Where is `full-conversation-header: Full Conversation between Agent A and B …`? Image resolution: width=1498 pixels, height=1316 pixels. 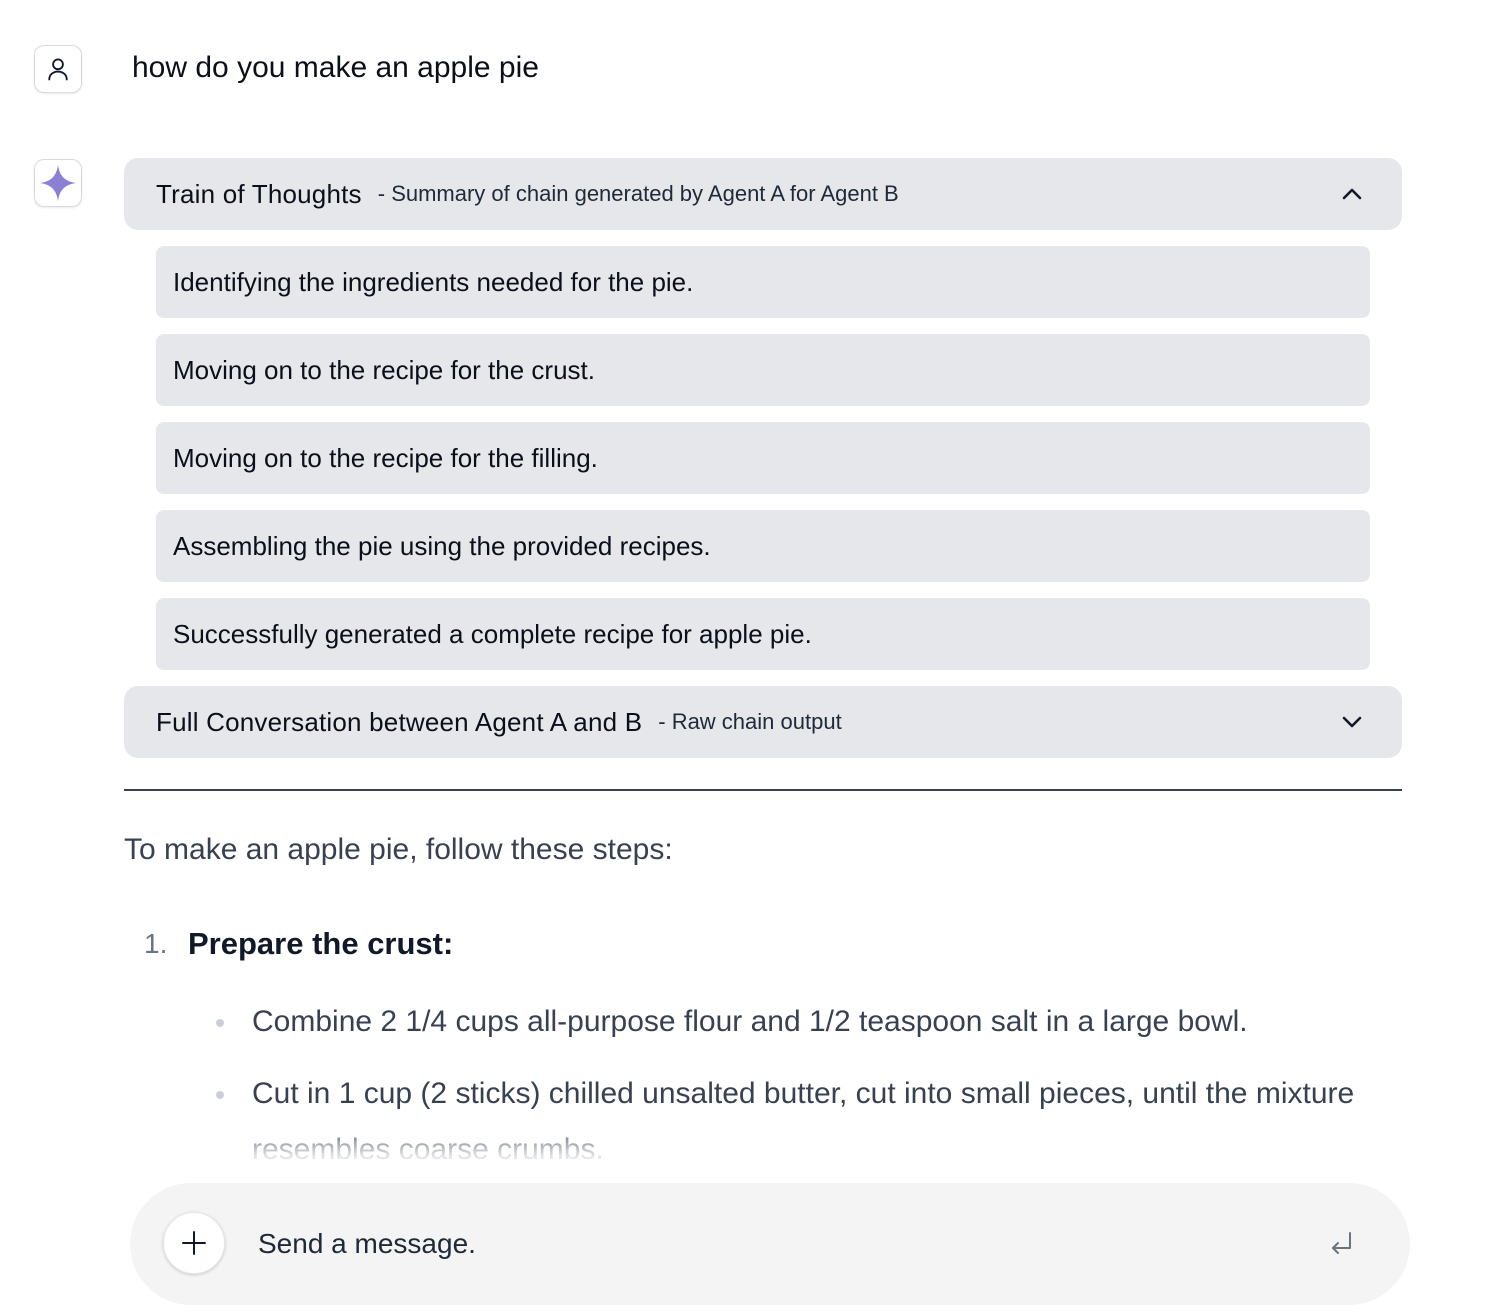 full-conversation-header: Full Conversation between Agent A and B … is located at coordinates (763, 722).